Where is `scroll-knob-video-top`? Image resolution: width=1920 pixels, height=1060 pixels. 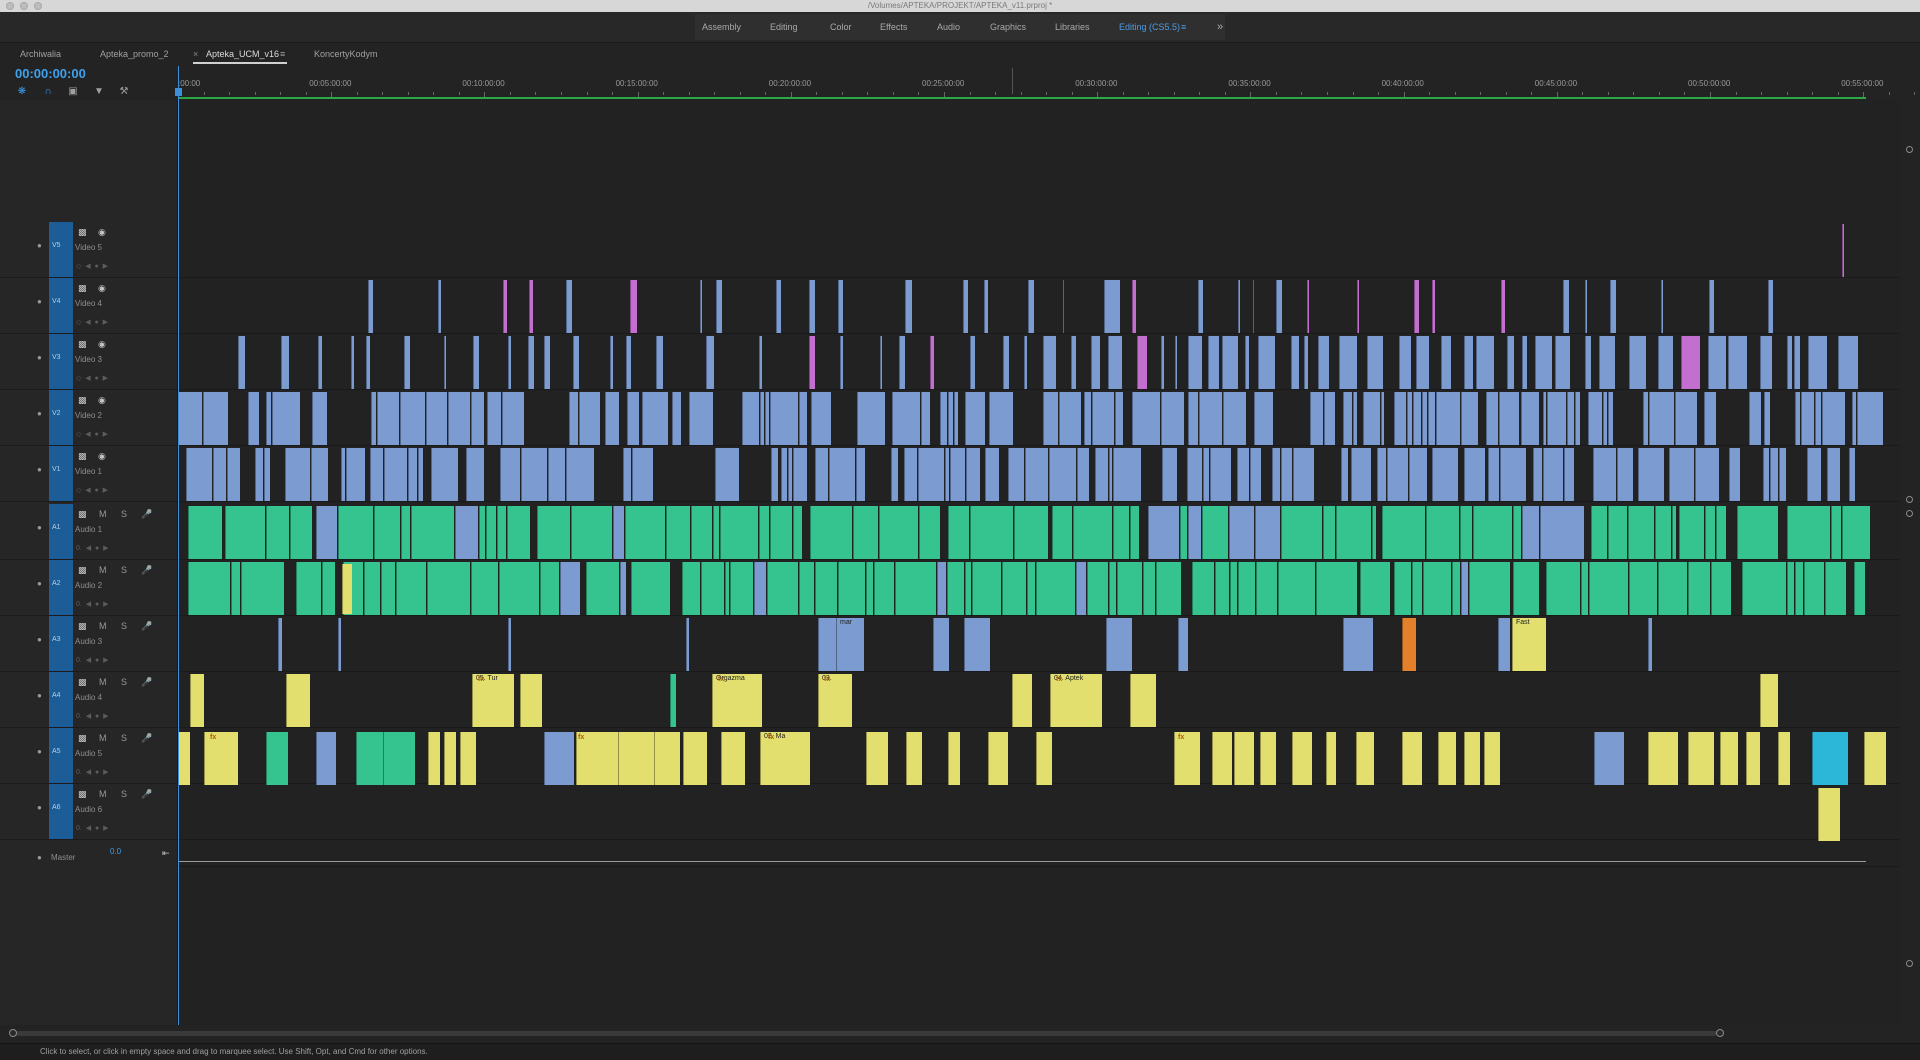
scroll-knob-video-top is located at coordinates (1909, 149).